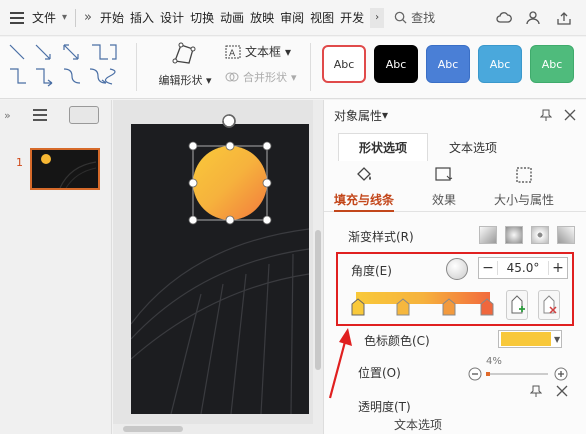 The height and width of the screenshot is (434, 586). What do you see at coordinates (397, 341) in the screenshot?
I see `stop-color-label: 色标颜色(C)` at bounding box center [397, 341].